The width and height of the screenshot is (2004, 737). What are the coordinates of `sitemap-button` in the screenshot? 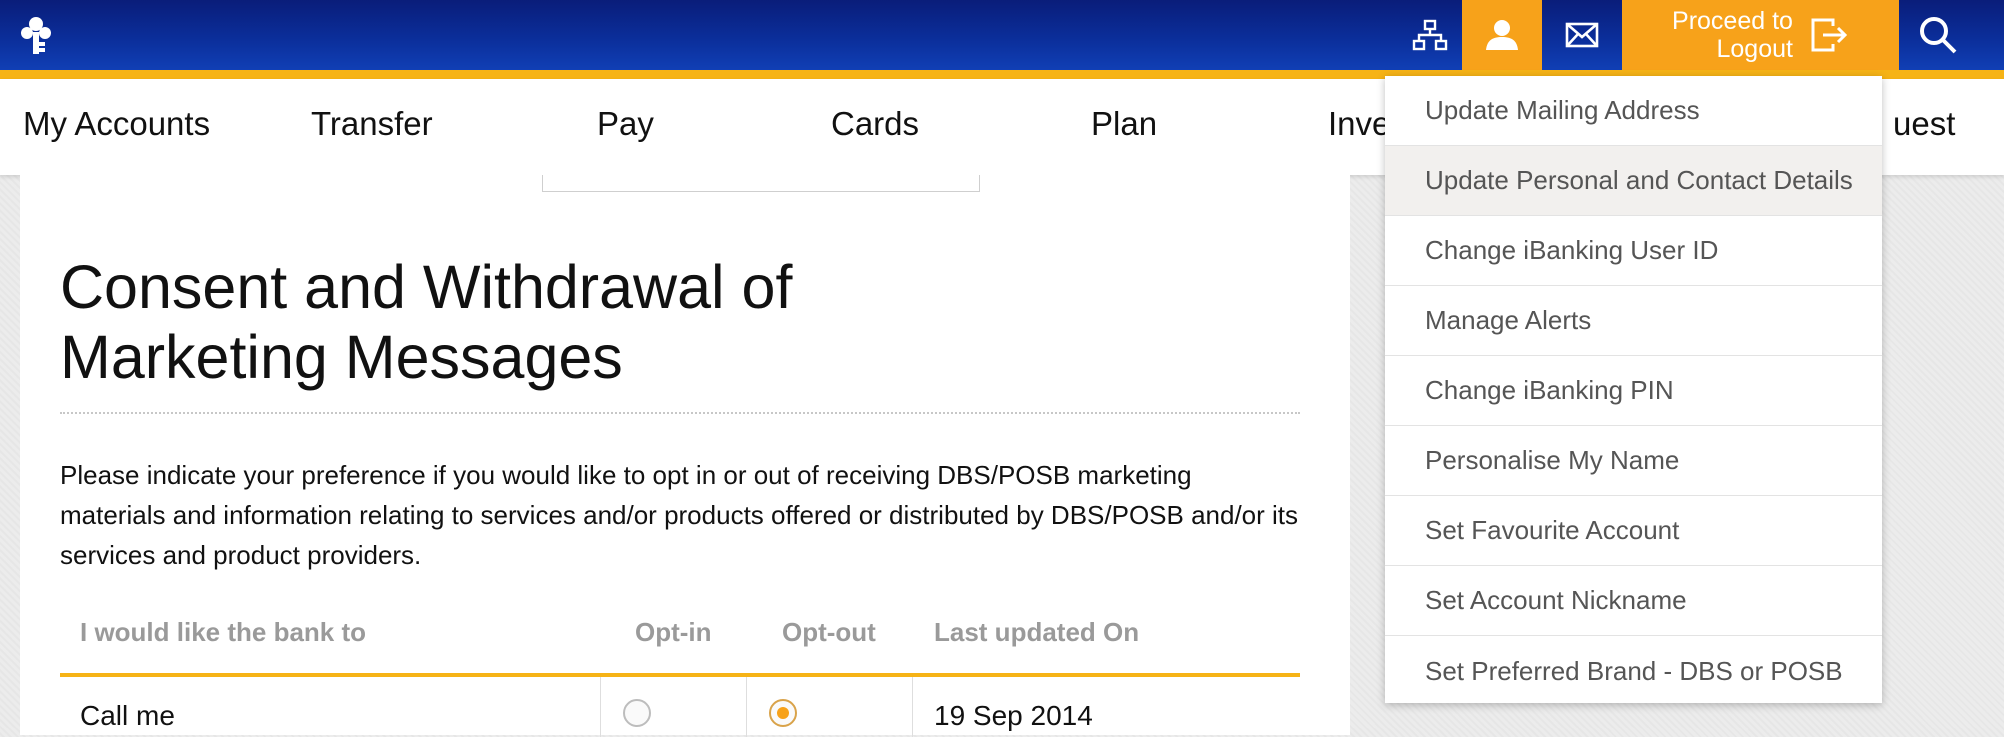 It's located at (1430, 35).